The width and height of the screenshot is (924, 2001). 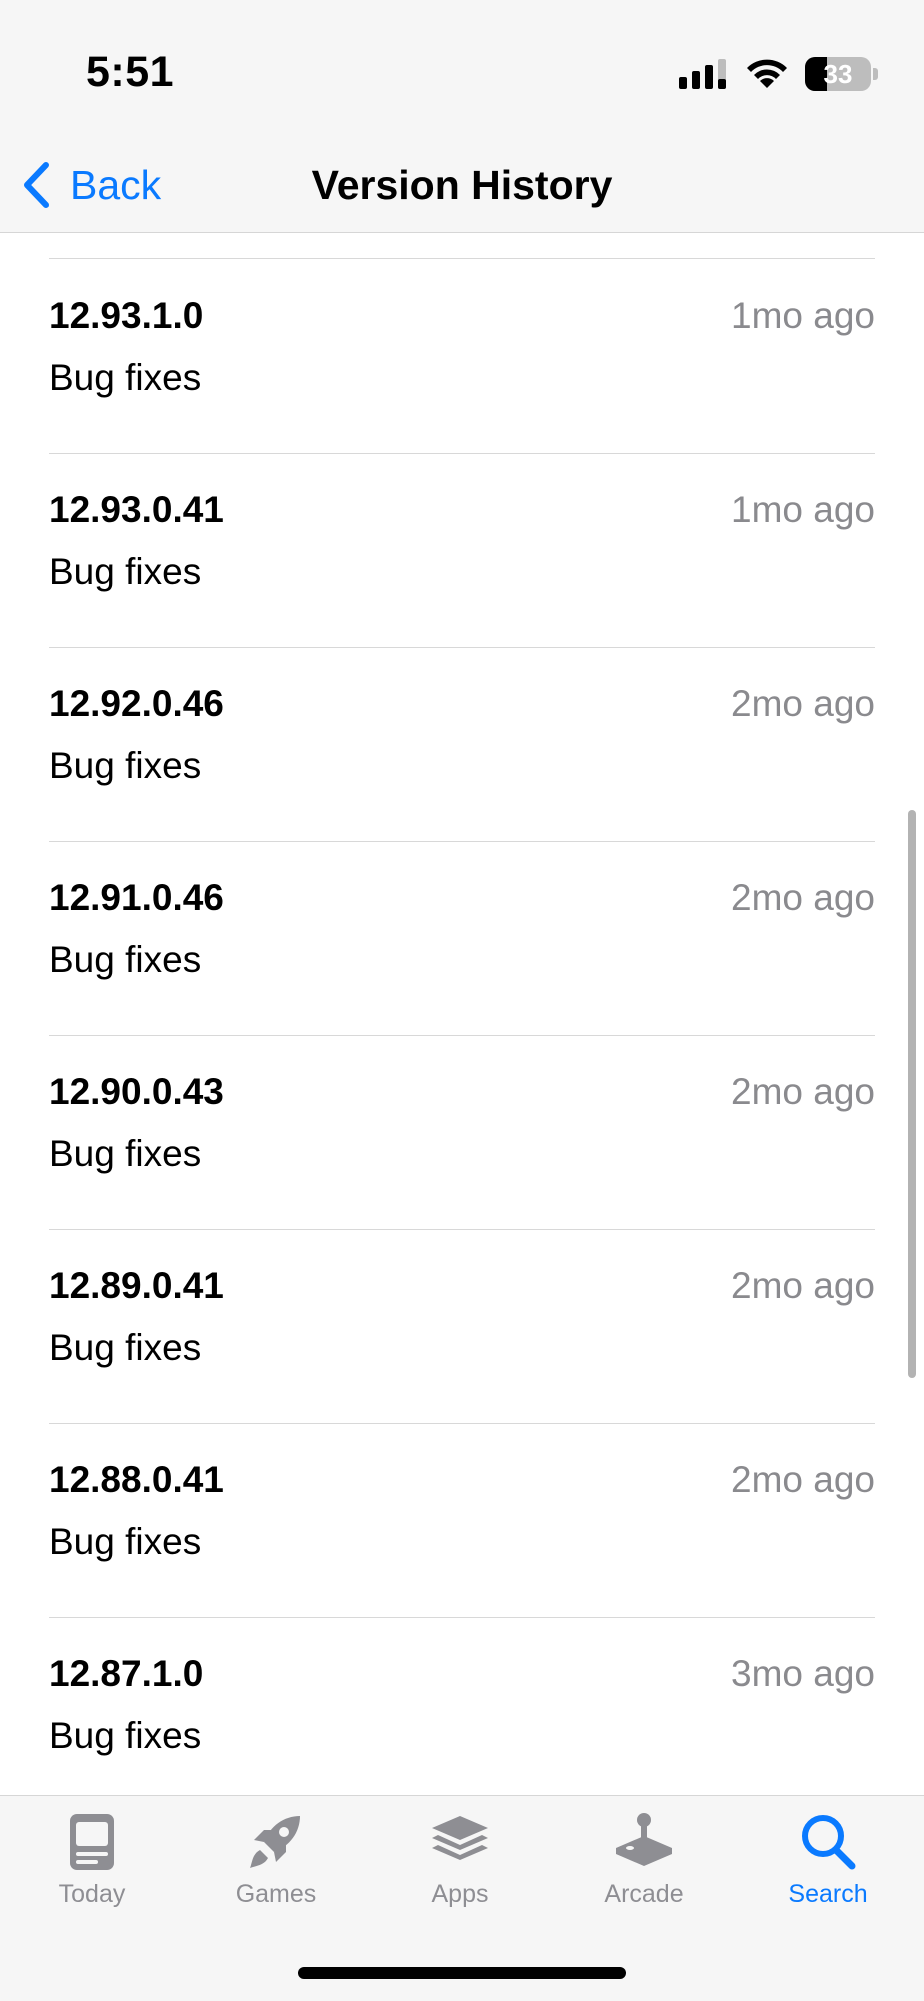 I want to click on rocket-icon, so click(x=275, y=1842).